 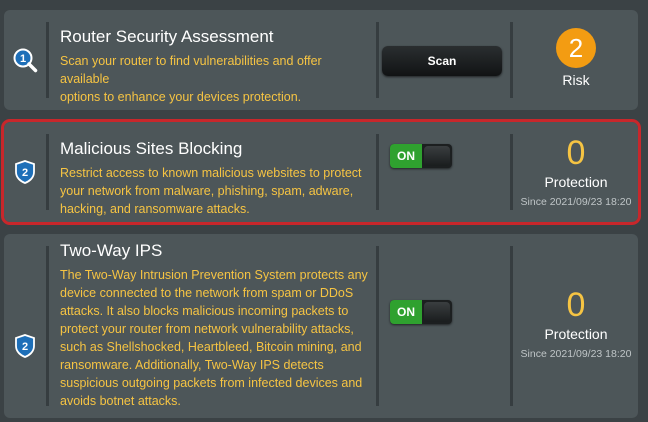 I want to click on risk-label: Risk, so click(x=576, y=80).